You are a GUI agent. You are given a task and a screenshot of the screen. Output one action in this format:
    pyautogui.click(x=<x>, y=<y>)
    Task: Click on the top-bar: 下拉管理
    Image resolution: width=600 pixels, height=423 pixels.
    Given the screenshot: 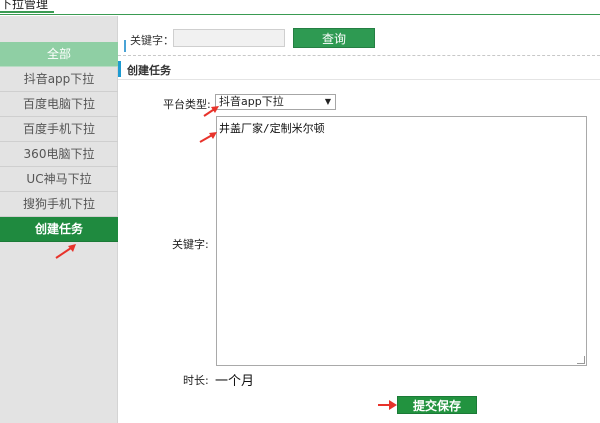 What is the action you would take?
    pyautogui.click(x=300, y=7)
    